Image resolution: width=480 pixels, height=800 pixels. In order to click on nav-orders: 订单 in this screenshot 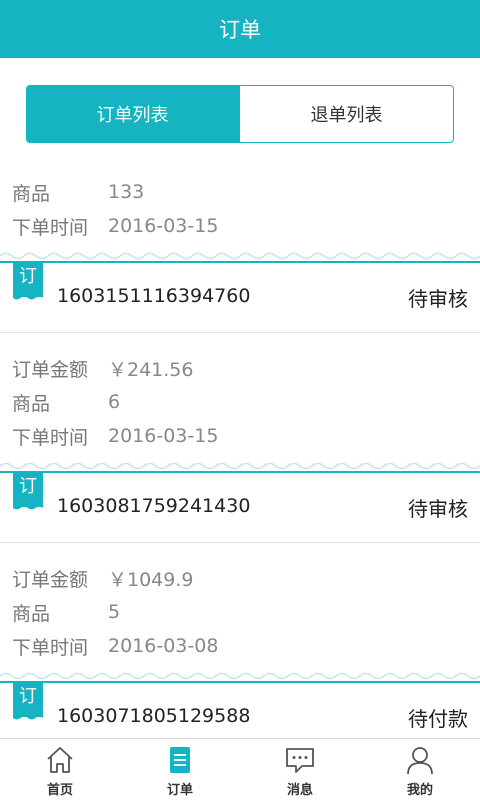, I will do `click(180, 769)`.